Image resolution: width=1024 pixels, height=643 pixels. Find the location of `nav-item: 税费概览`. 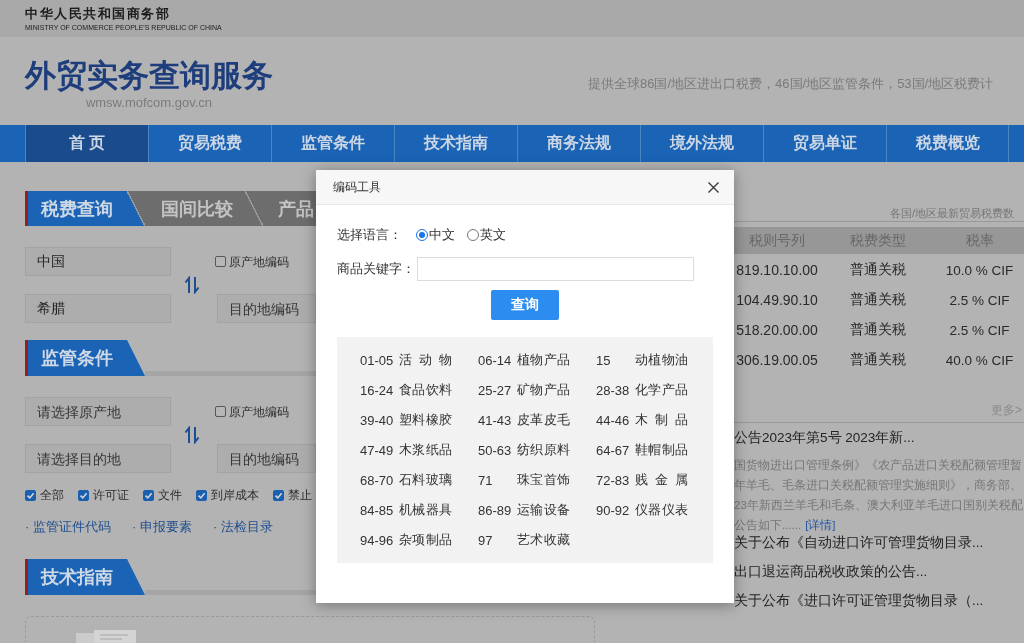

nav-item: 税费概览 is located at coordinates (947, 143).